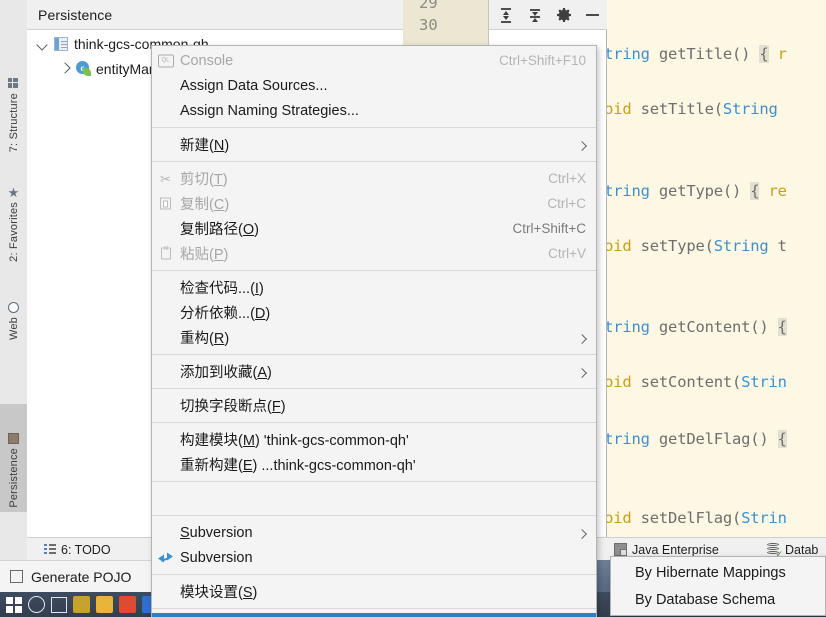  I want to click on menu-item-console: QL Console Ctrl+Shift+F10, so click(374, 60).